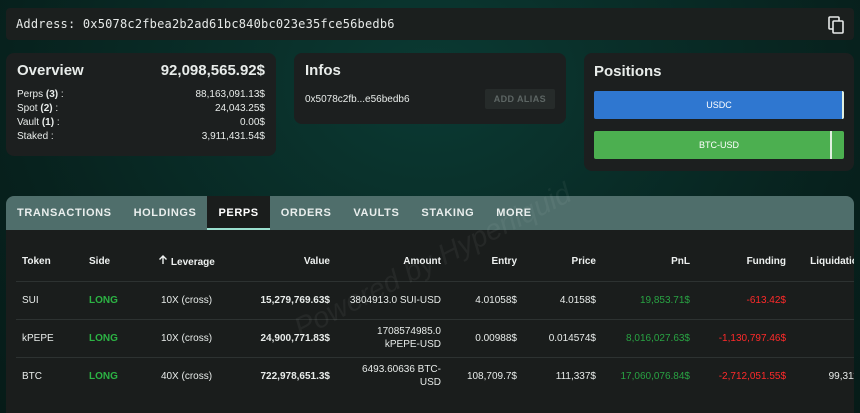 The height and width of the screenshot is (413, 860). I want to click on cell-funding: -1,130,797.46$, so click(752, 338).